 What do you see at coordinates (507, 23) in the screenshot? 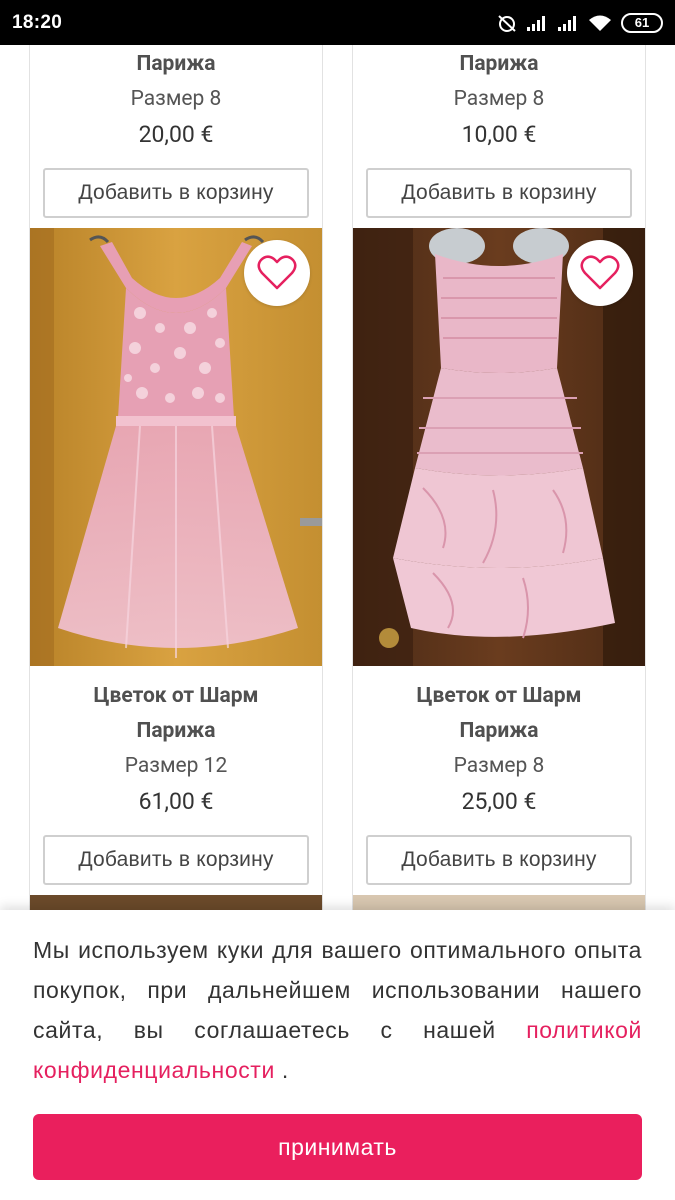
I see `alarm-off-icon` at bounding box center [507, 23].